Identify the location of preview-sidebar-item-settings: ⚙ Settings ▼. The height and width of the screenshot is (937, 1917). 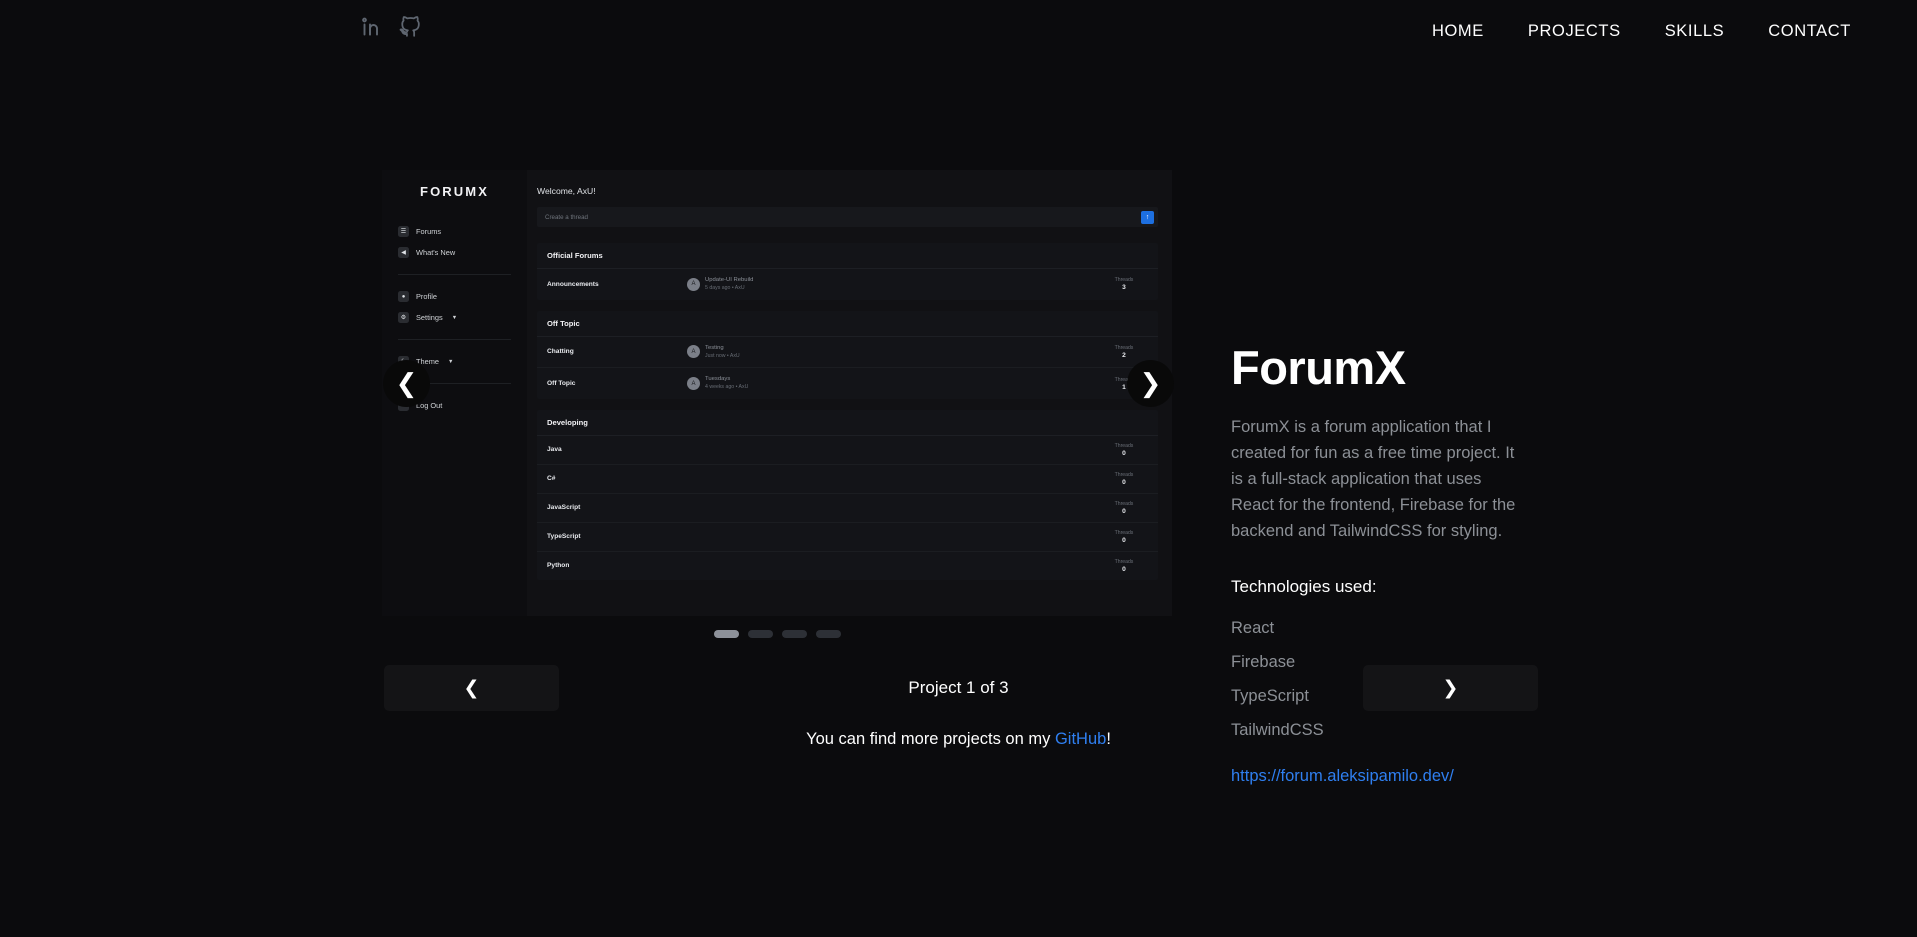
(454, 317).